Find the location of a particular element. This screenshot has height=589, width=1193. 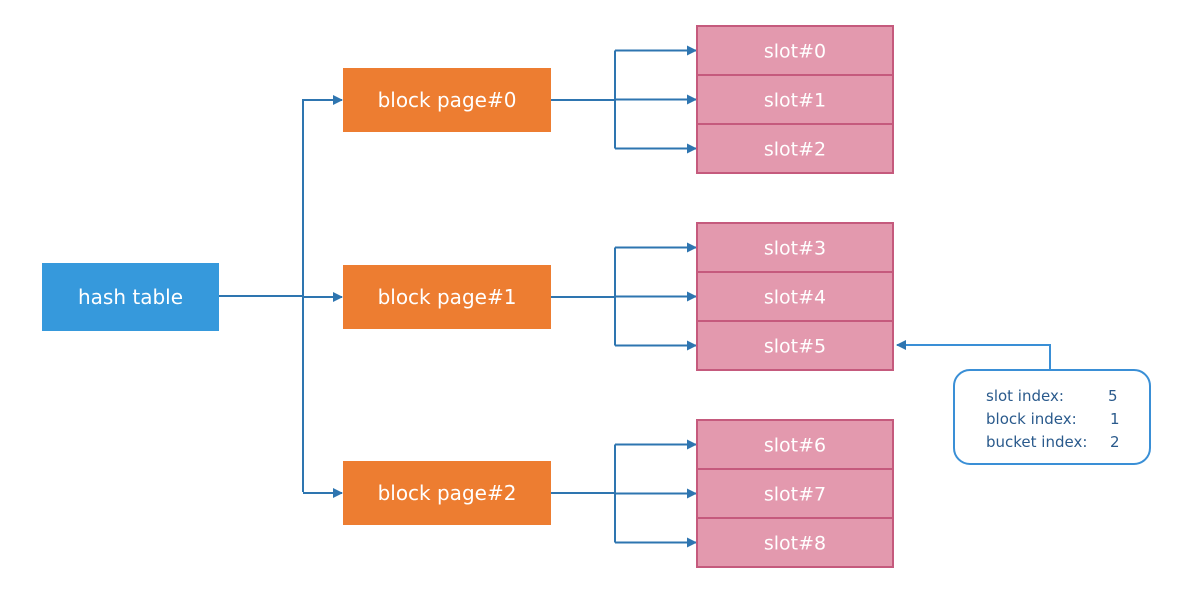

slot-7: slot#7 is located at coordinates (795, 493).